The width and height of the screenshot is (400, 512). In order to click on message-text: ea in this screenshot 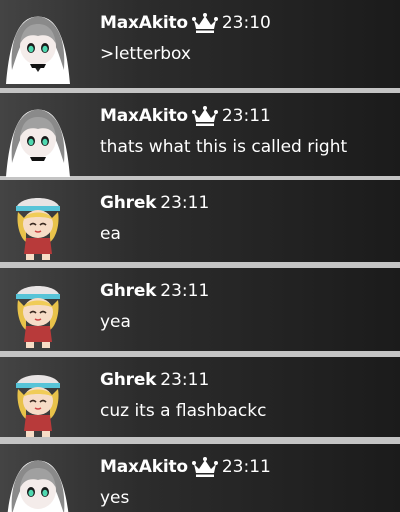, I will do `click(110, 234)`.